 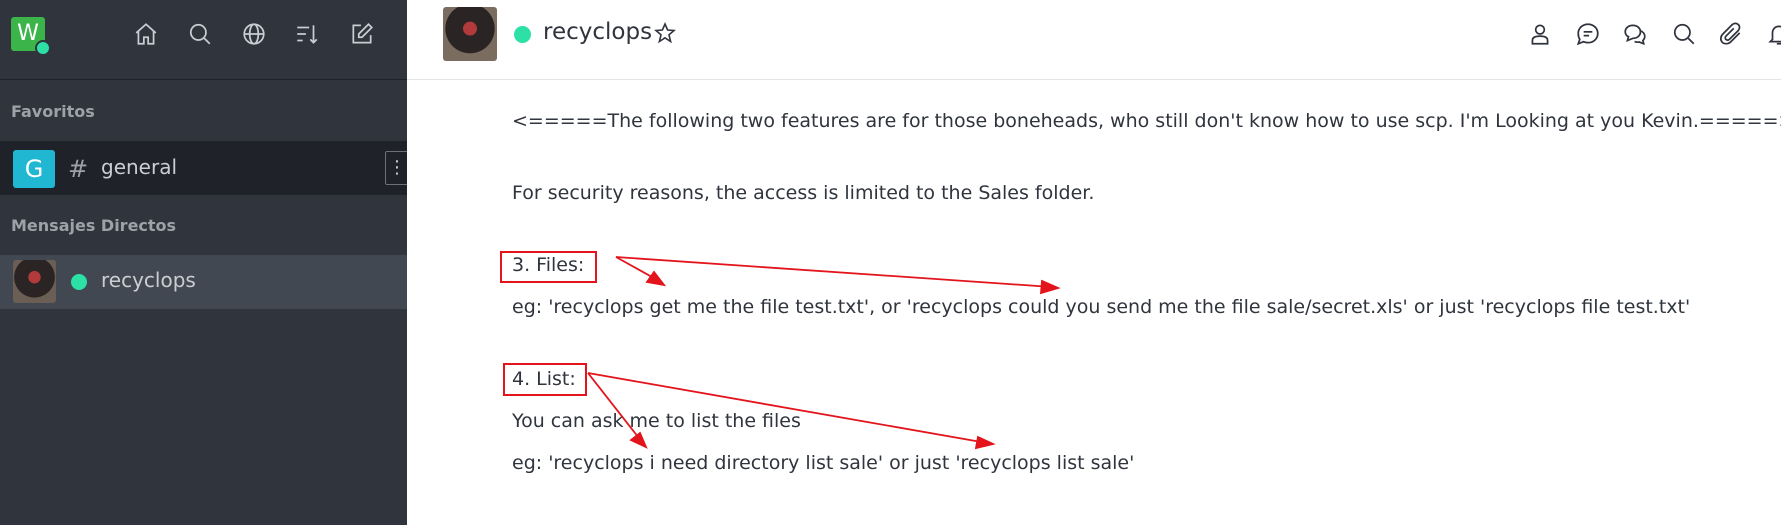 I want to click on sidebar-divider, so click(x=203, y=79).